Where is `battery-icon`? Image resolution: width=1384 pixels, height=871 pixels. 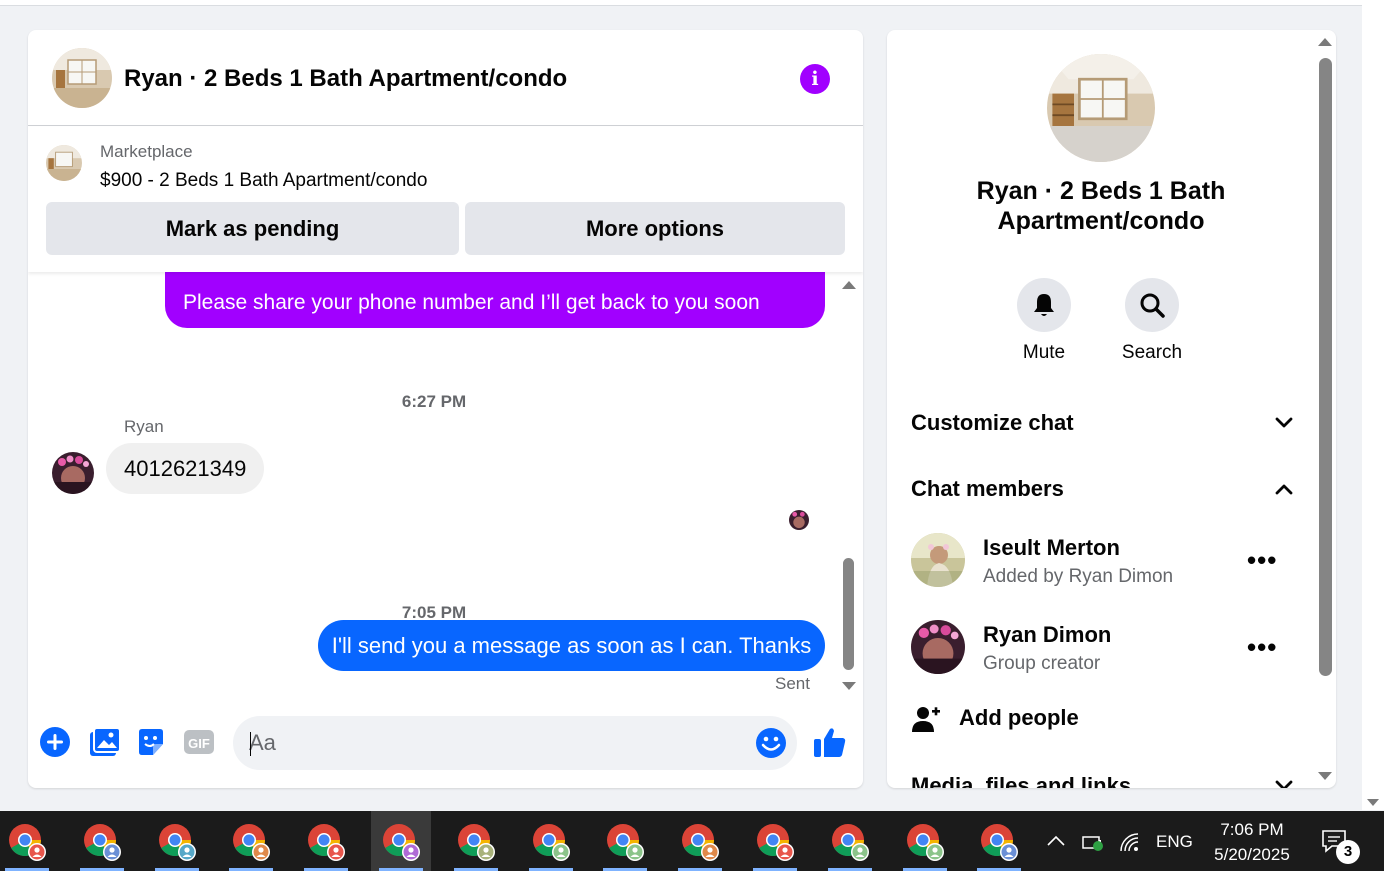 battery-icon is located at coordinates (1093, 842).